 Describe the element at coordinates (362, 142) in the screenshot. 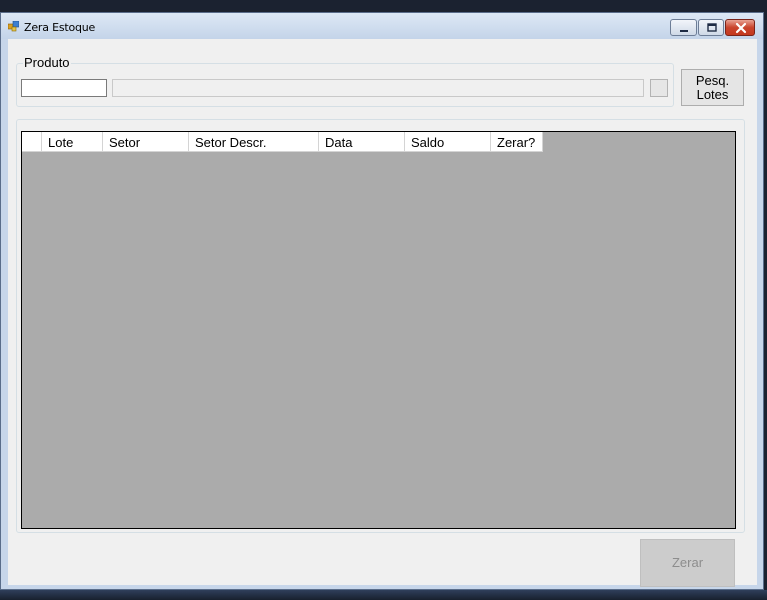

I see `column-header-data: Data` at that location.